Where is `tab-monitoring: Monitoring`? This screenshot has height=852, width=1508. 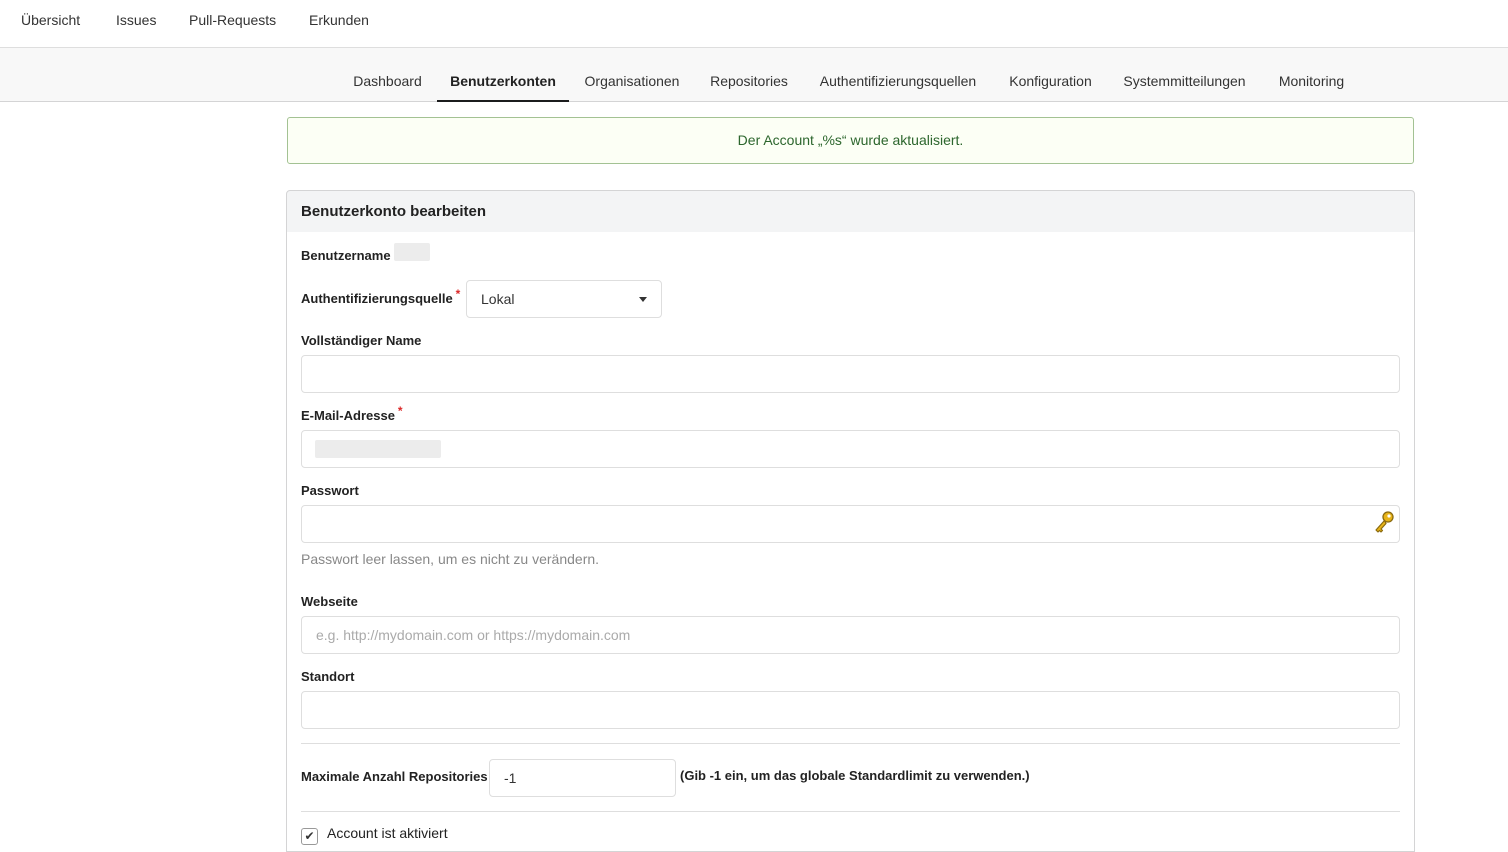
tab-monitoring: Monitoring is located at coordinates (1311, 75).